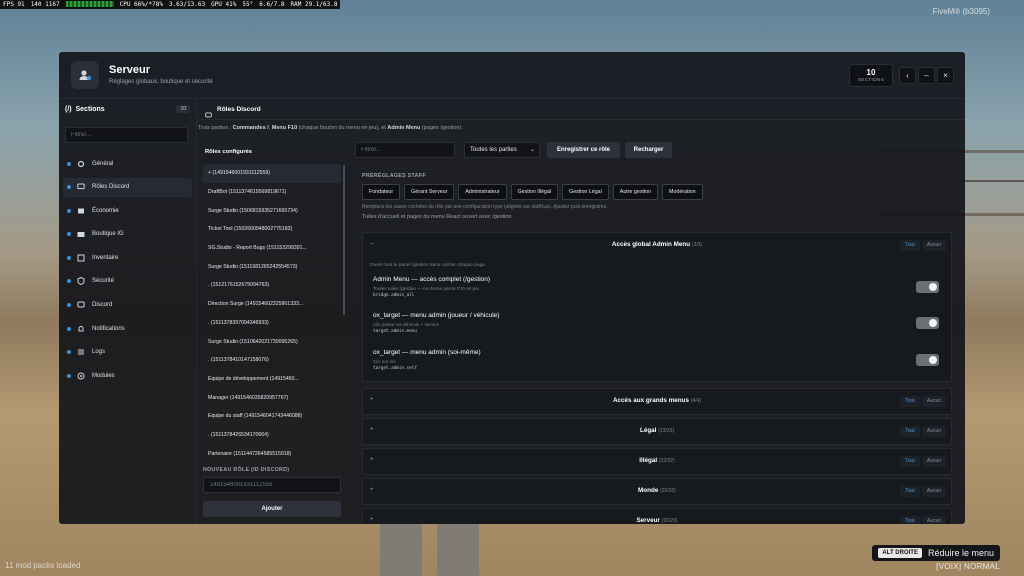 The height and width of the screenshot is (576, 1024). Describe the element at coordinates (272, 173) in the screenshot. I see `role-item: + (1491546001931112559)` at that location.